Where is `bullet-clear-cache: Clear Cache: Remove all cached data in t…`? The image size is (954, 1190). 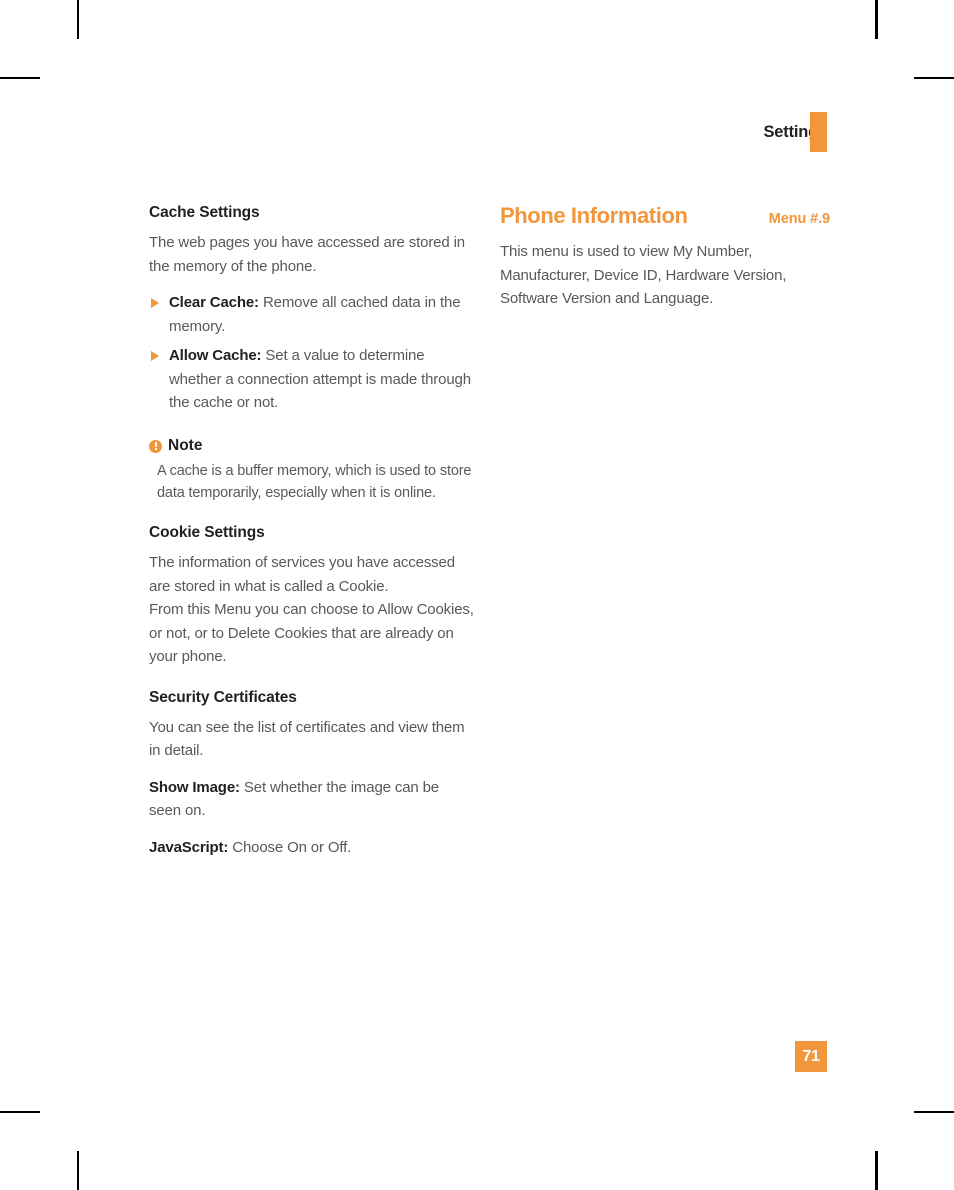
bullet-clear-cache: Clear Cache: Remove all cached data in t… is located at coordinates (311, 314).